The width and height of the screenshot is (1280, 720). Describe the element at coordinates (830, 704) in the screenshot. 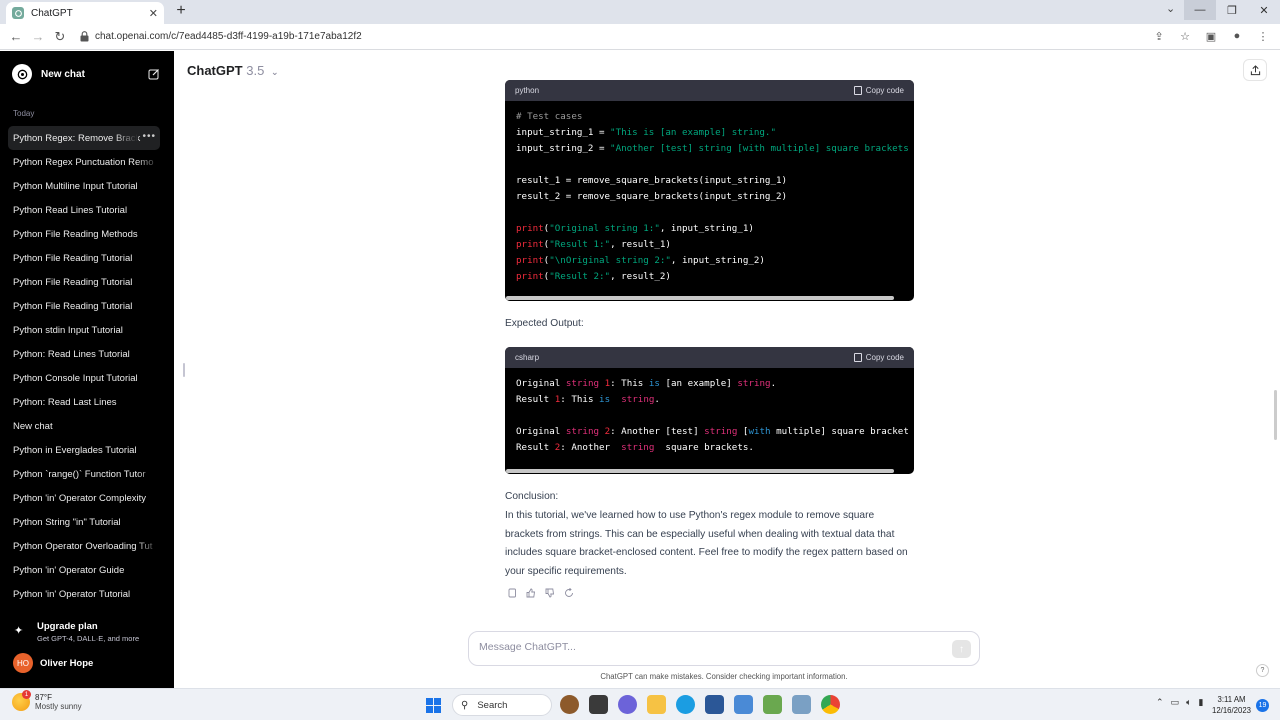

I see `chrome-icon` at that location.